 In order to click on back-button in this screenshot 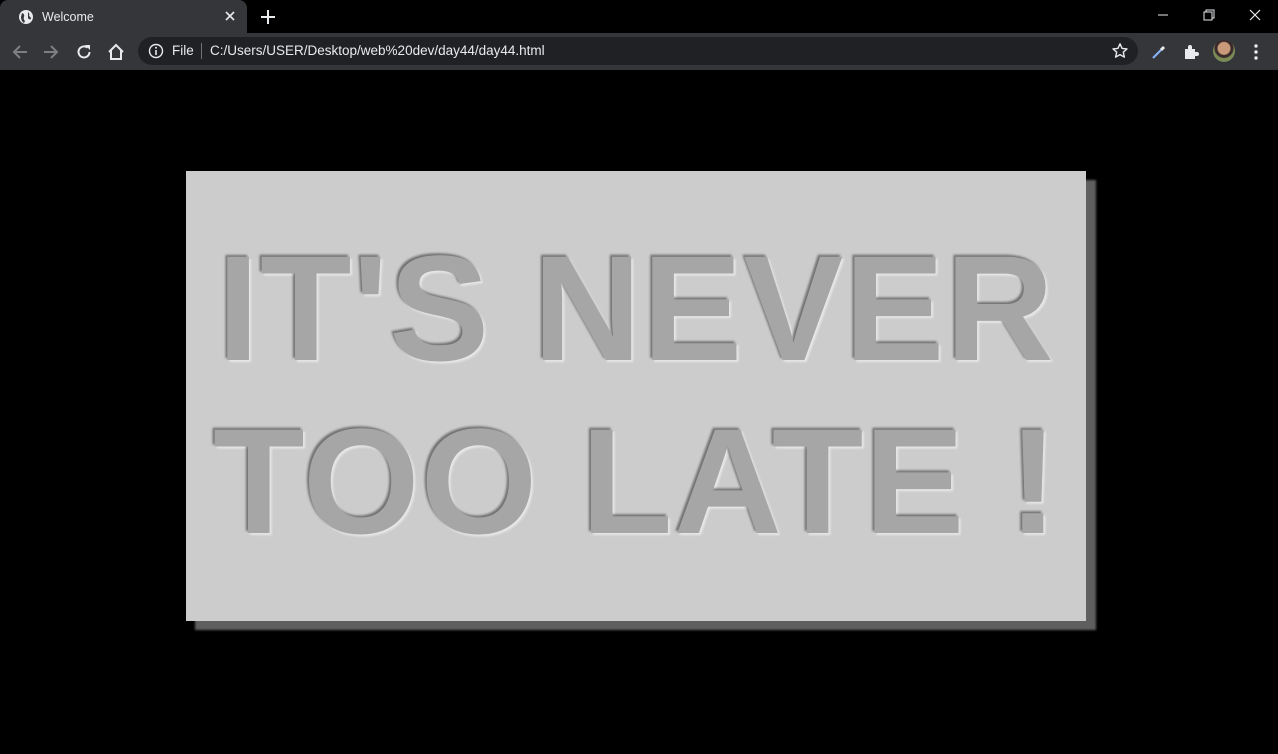, I will do `click(20, 52)`.